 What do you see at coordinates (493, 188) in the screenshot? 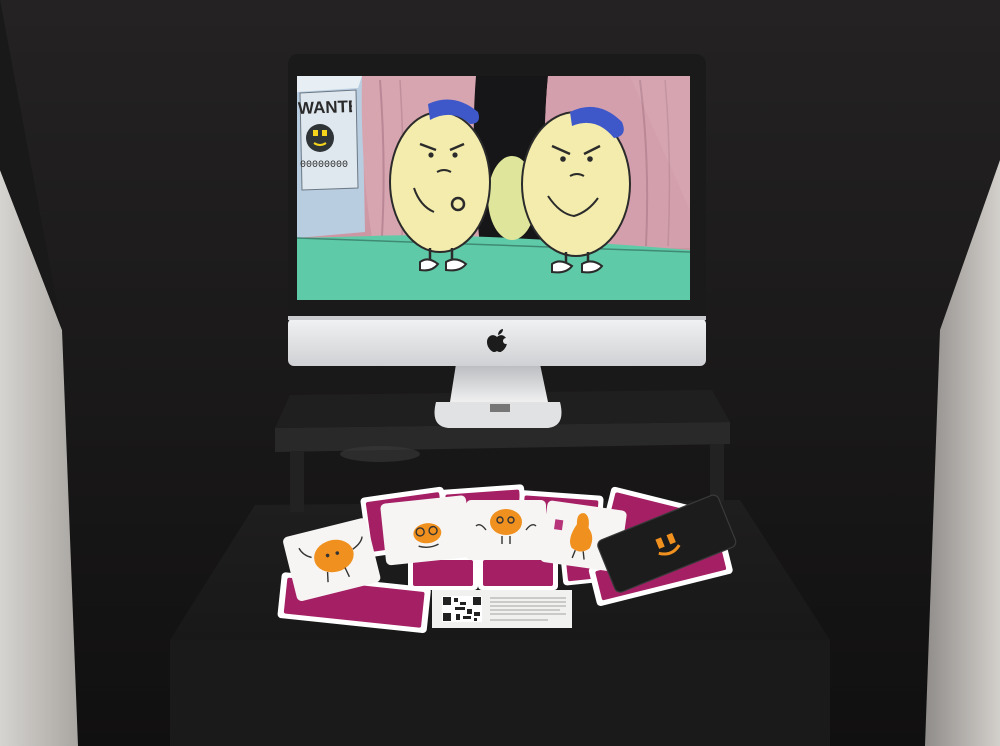
I see `monitor-screen` at bounding box center [493, 188].